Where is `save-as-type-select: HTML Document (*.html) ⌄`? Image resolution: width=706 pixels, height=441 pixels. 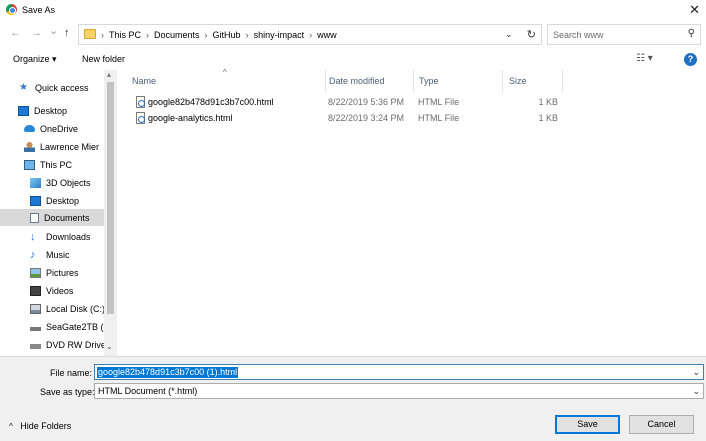 save-as-type-select: HTML Document (*.html) ⌄ is located at coordinates (399, 391).